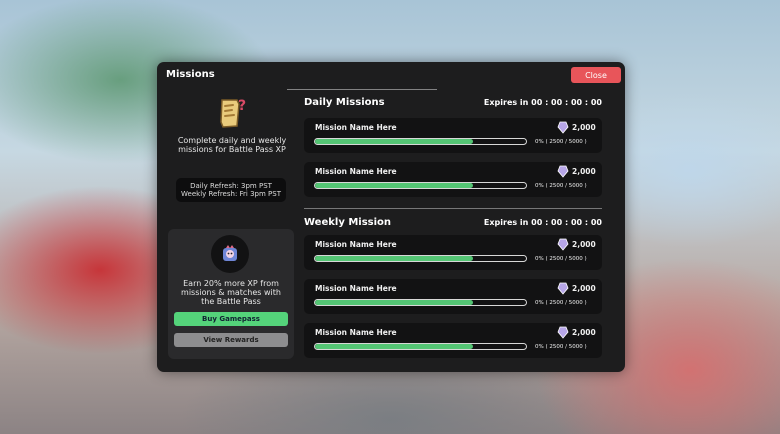  What do you see at coordinates (231, 319) in the screenshot?
I see `buy-gamepass-button: Buy Gamepass` at bounding box center [231, 319].